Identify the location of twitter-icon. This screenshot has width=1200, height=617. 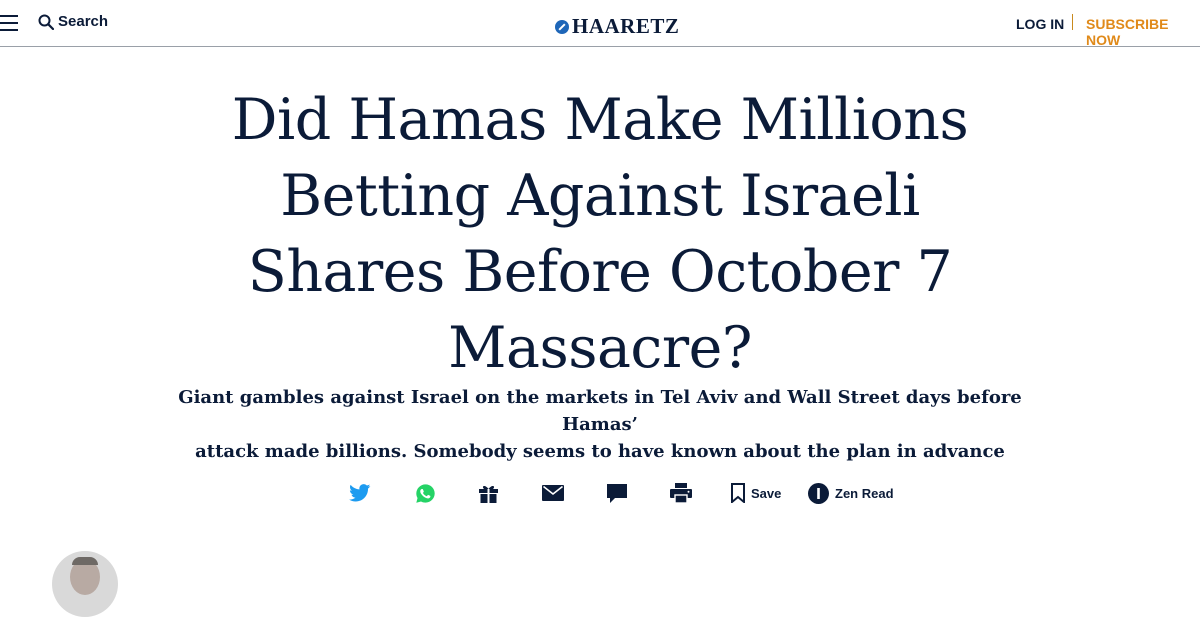
(360, 493).